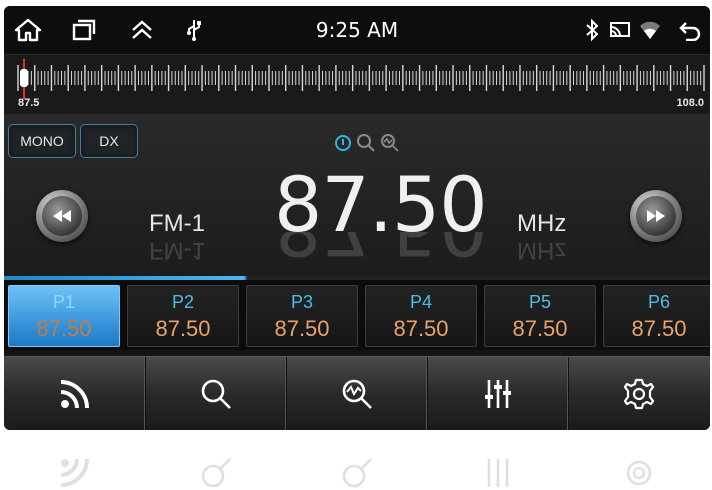 Image resolution: width=712 pixels, height=490 pixels. I want to click on preset-name: P3, so click(302, 302).